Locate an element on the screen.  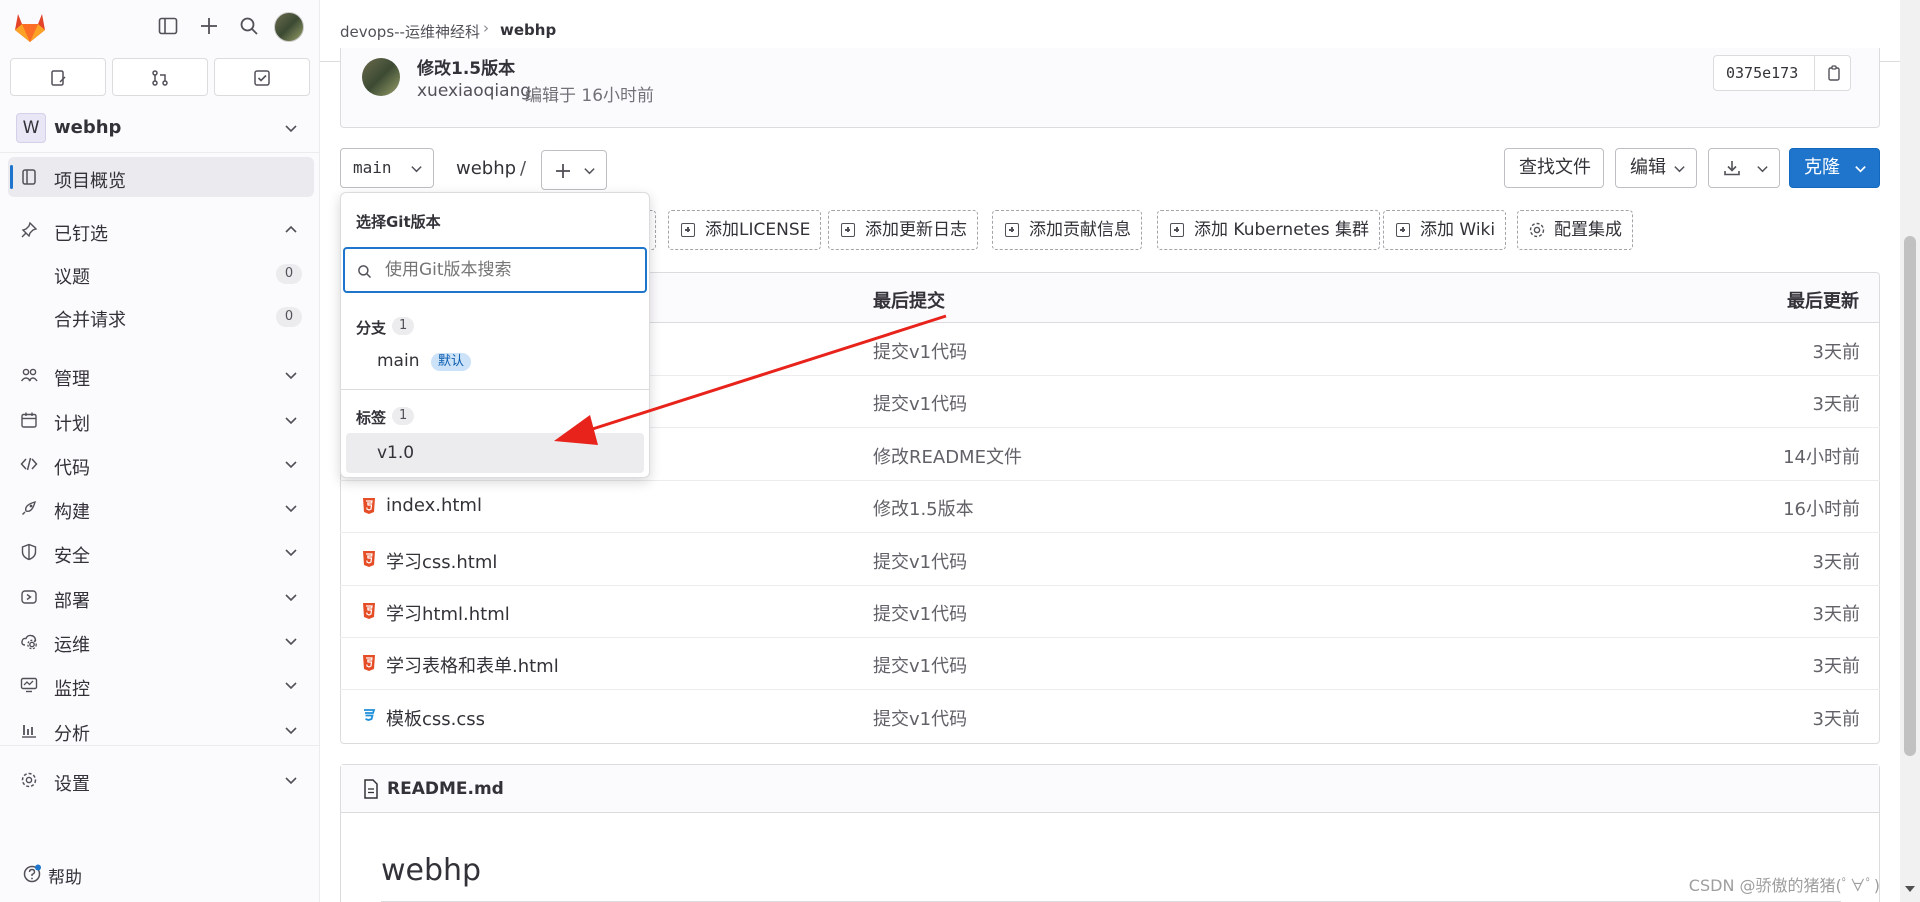
sidebar-item-label: 部署 is located at coordinates (72, 601).